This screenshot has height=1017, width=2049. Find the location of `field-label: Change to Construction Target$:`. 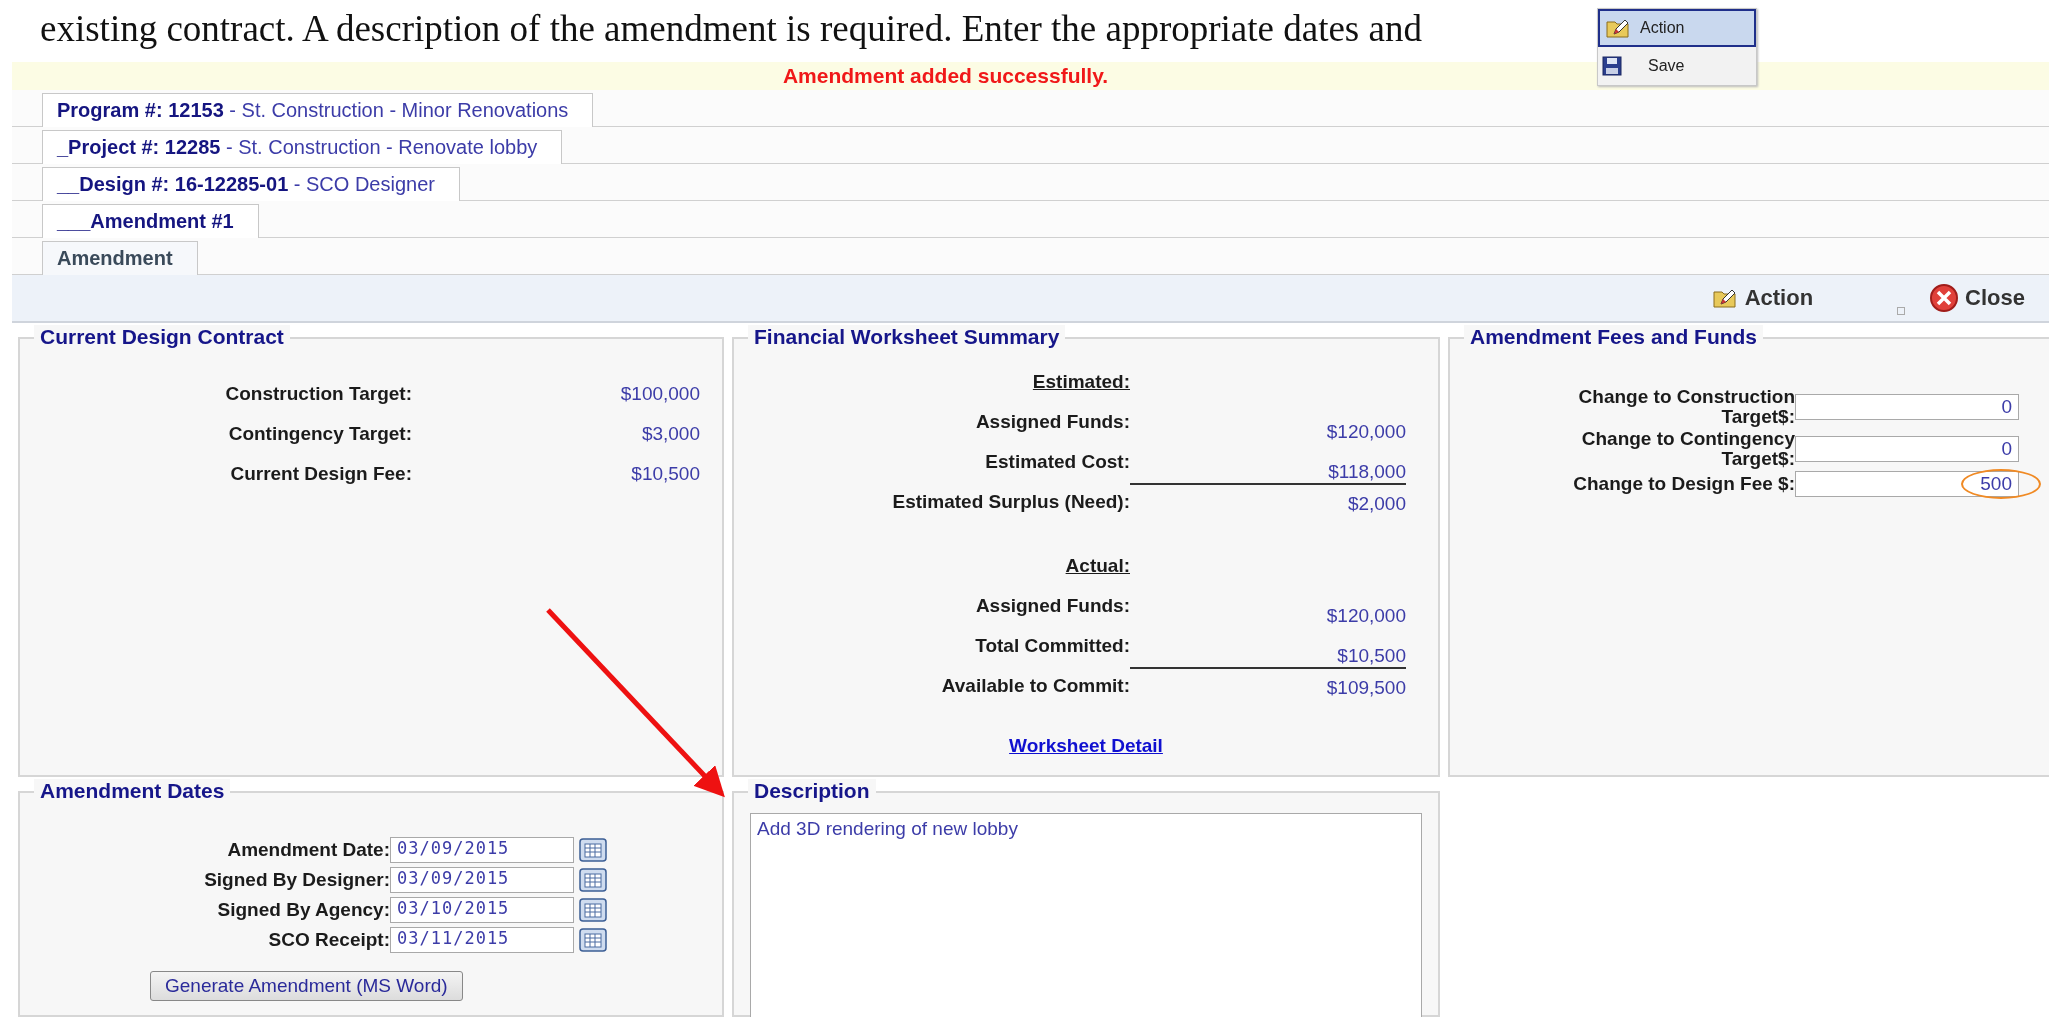

field-label: Change to Construction Target$: is located at coordinates (1686, 407).